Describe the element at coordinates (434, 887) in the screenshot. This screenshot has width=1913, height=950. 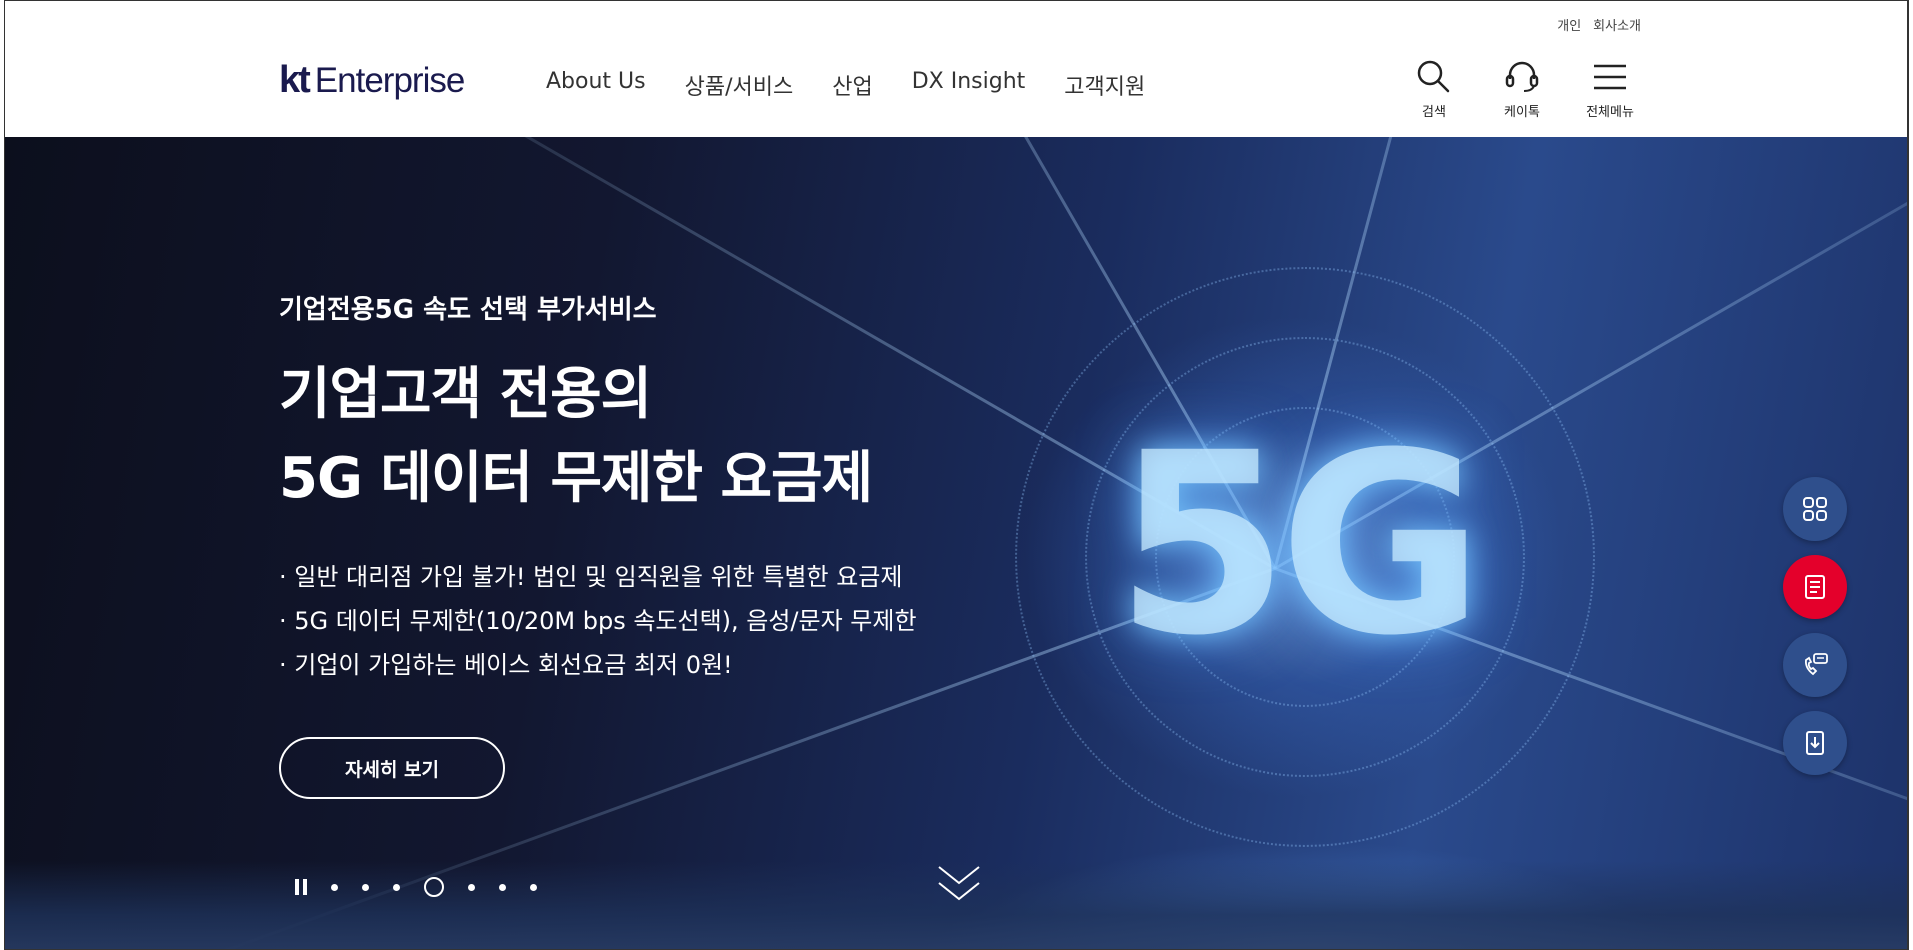
I see `slide-dot-4-active` at that location.